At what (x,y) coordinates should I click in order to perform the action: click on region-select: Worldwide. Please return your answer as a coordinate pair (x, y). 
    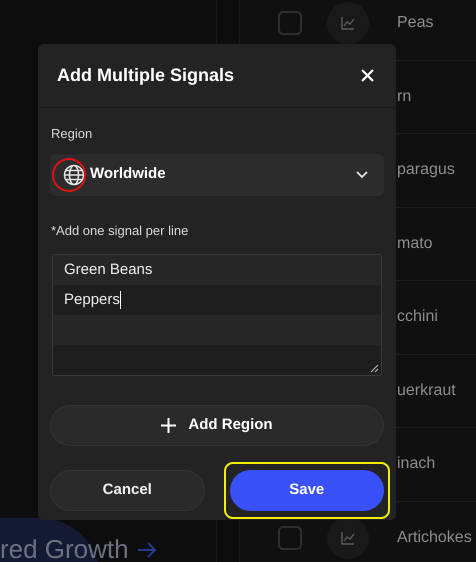
    Looking at the image, I should click on (217, 175).